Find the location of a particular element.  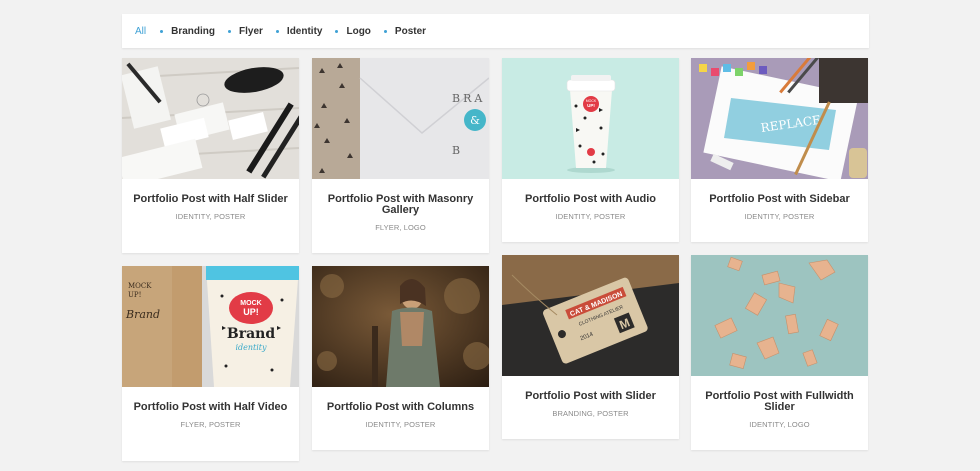

portfolio-post-categories: IDENTITY, LOGO is located at coordinates (779, 424).